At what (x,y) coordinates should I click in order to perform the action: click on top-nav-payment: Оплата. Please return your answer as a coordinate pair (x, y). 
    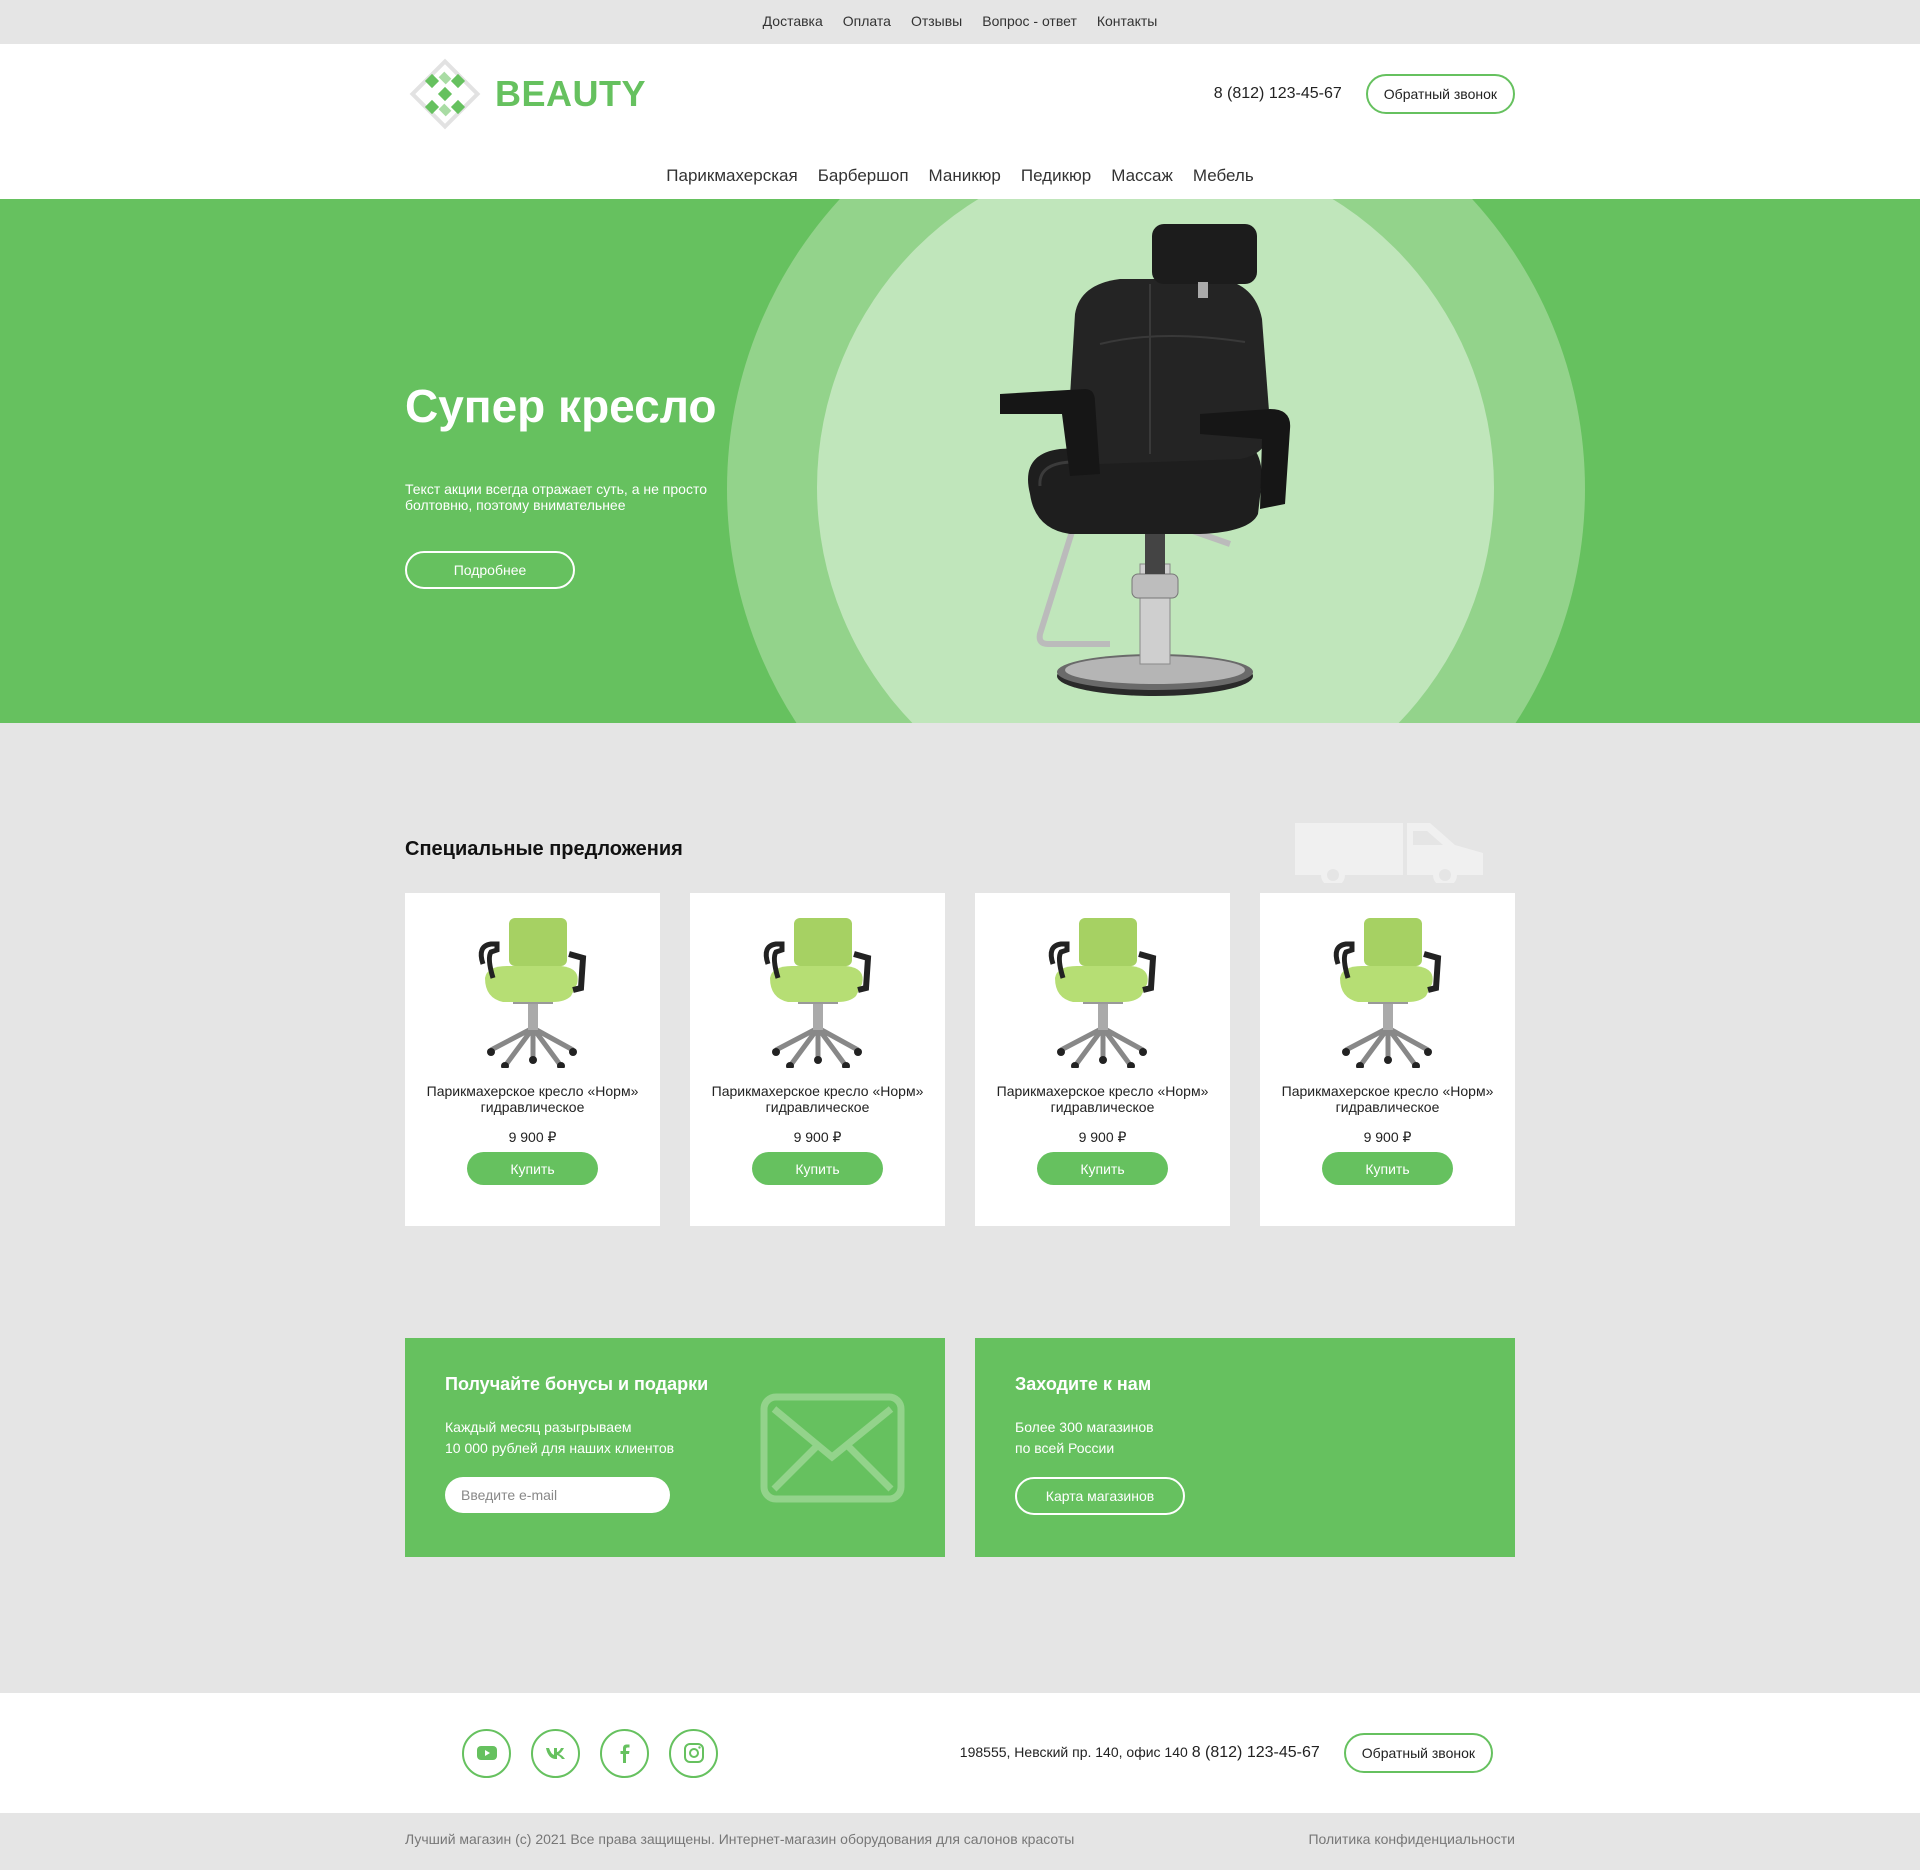
    Looking at the image, I should click on (867, 21).